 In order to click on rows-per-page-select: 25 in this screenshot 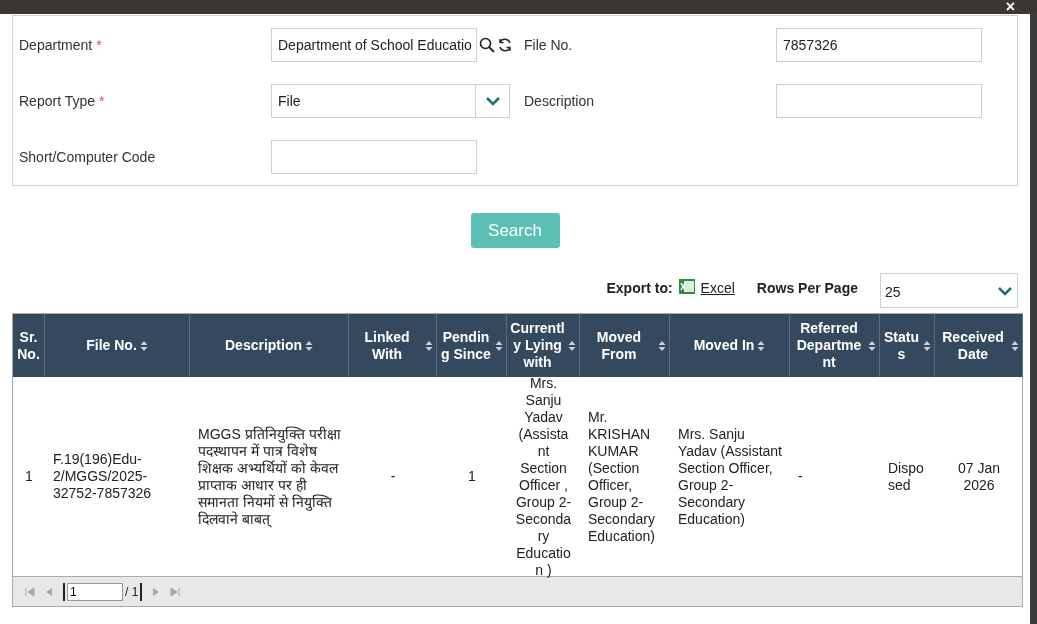, I will do `click(949, 290)`.